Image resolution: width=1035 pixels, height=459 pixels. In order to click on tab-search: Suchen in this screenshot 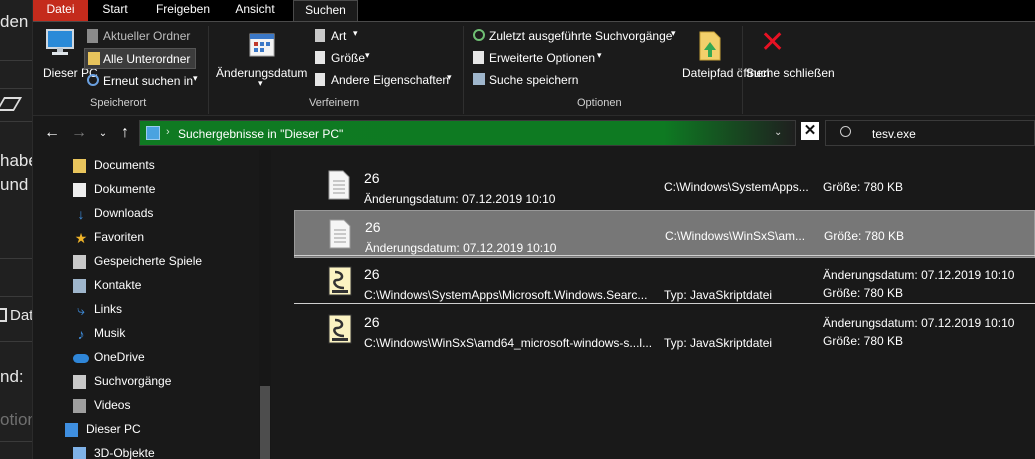, I will do `click(325, 11)`.